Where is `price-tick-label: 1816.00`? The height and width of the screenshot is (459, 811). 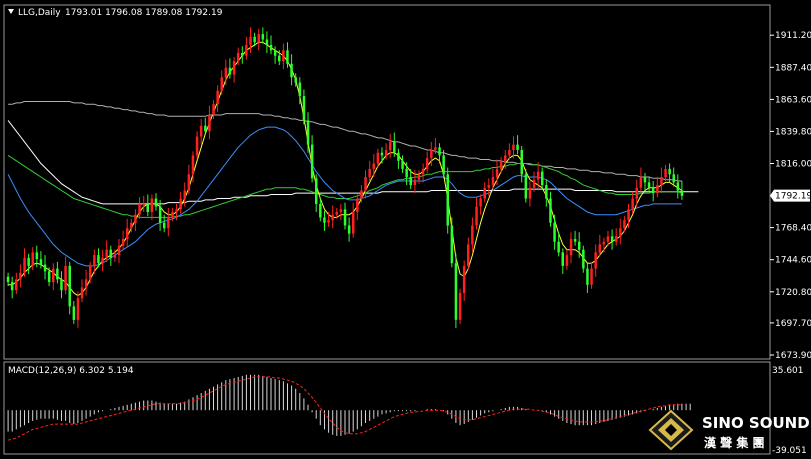
price-tick-label: 1816.00 is located at coordinates (793, 165).